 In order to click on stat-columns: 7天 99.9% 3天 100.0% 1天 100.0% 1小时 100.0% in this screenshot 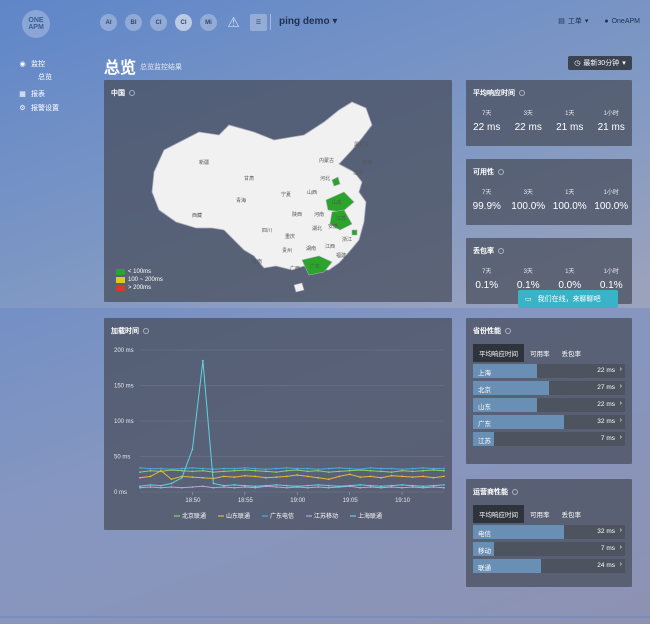, I will do `click(549, 199)`.